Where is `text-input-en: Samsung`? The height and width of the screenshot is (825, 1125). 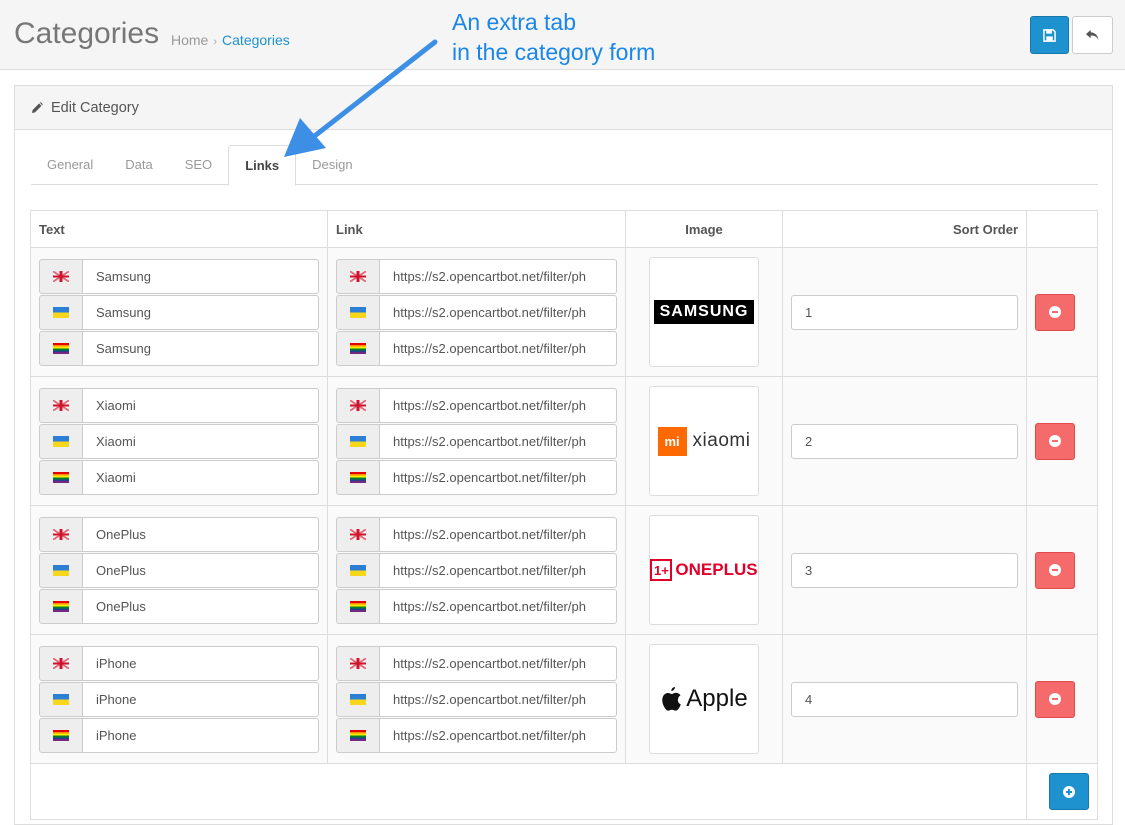
text-input-en: Samsung is located at coordinates (201, 276).